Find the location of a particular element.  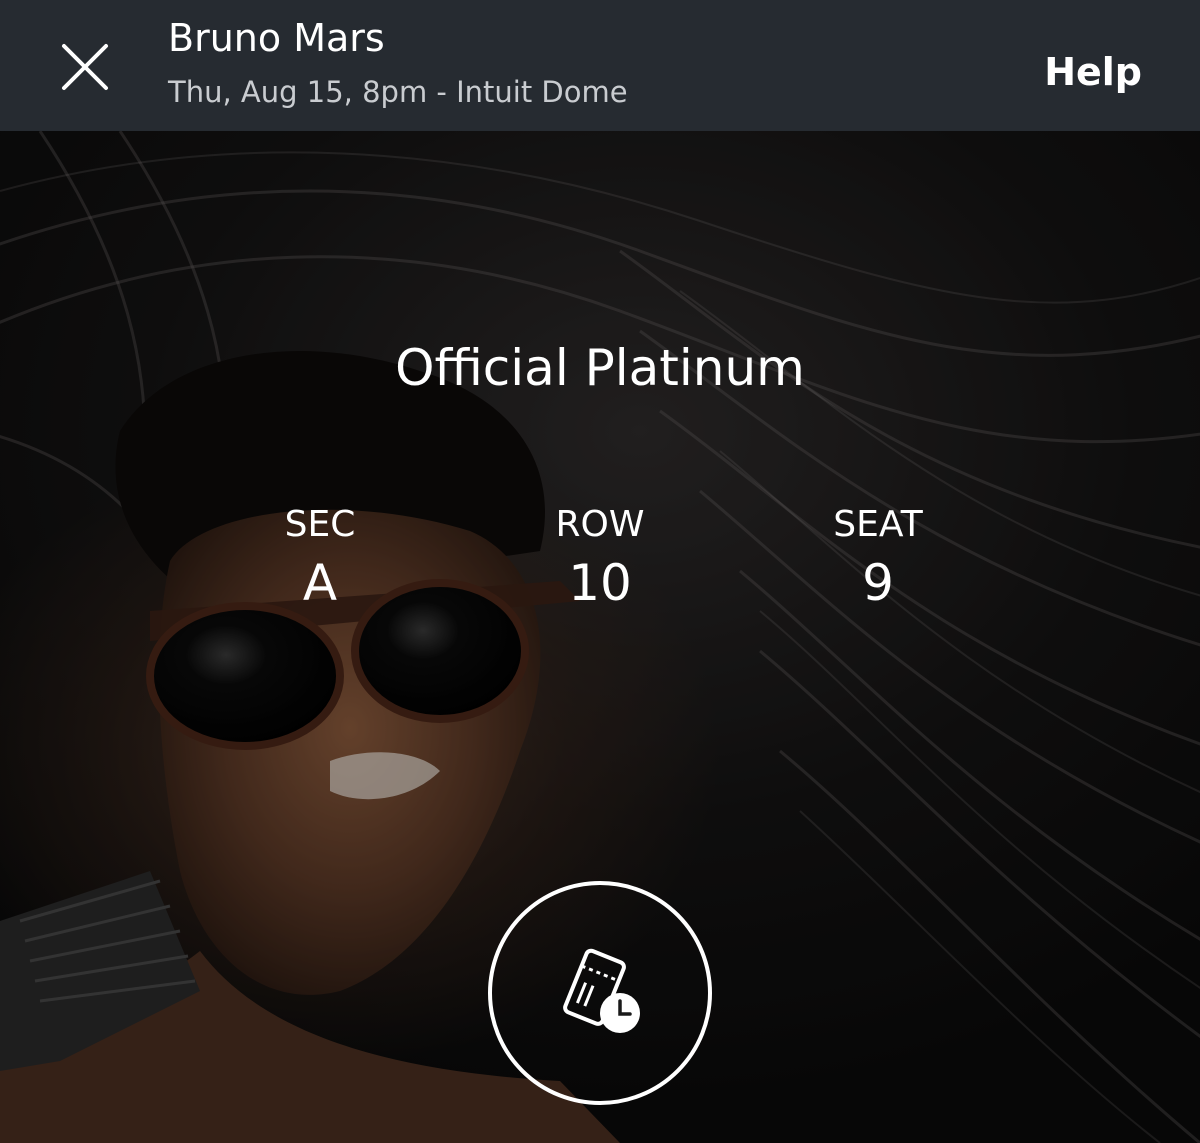

row-label: ROW is located at coordinates (600, 524).